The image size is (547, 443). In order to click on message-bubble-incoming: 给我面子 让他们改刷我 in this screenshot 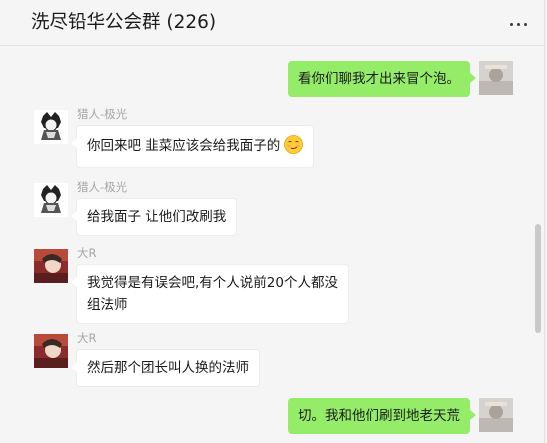, I will do `click(154, 217)`.